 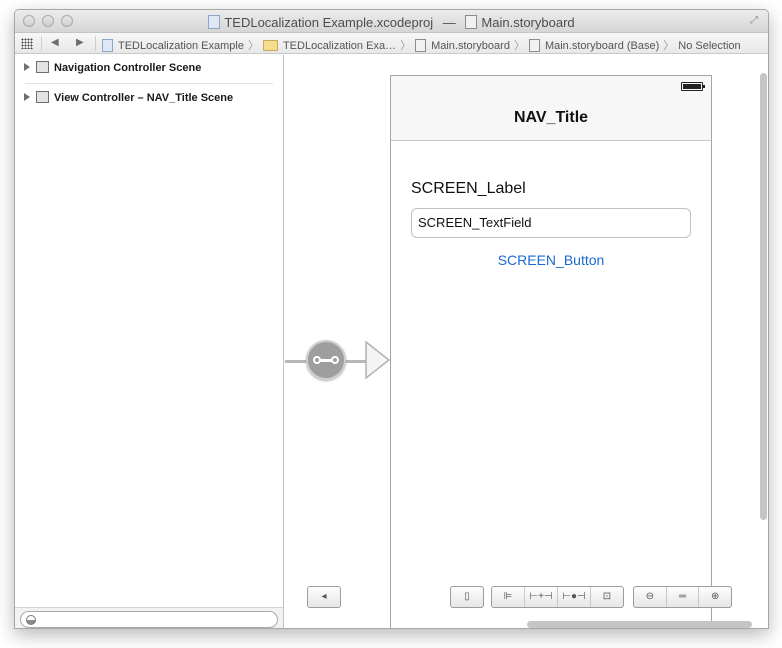 I want to click on zoom-out-button: ⊖, so click(x=650, y=597).